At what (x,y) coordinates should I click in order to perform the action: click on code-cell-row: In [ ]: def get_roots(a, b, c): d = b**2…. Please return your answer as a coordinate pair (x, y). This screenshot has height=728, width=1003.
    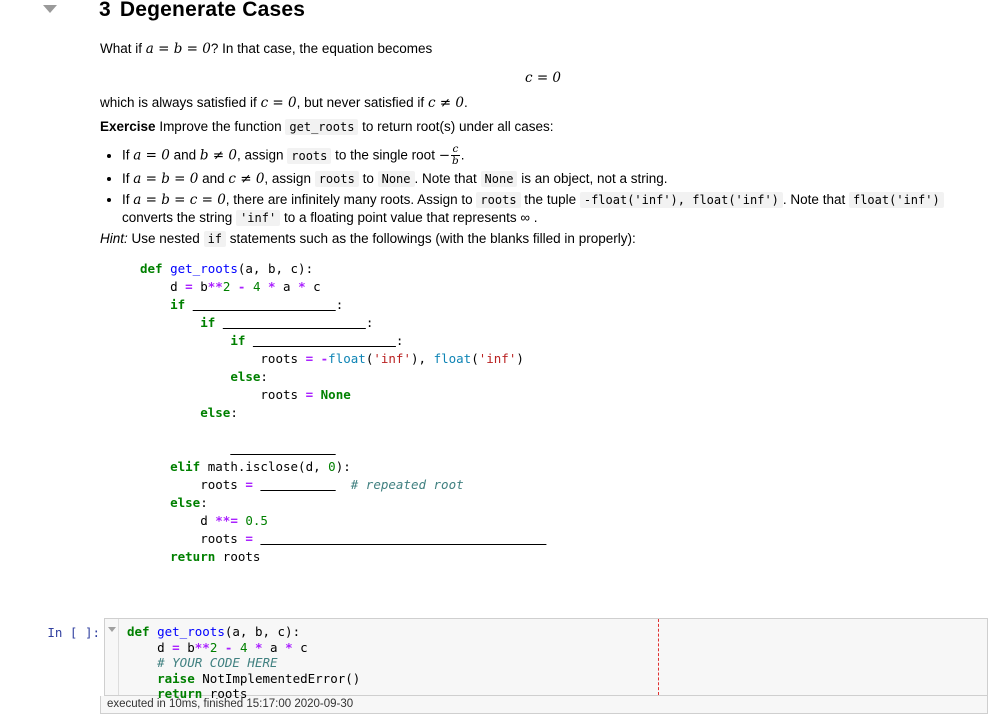
    Looking at the image, I should click on (514, 659).